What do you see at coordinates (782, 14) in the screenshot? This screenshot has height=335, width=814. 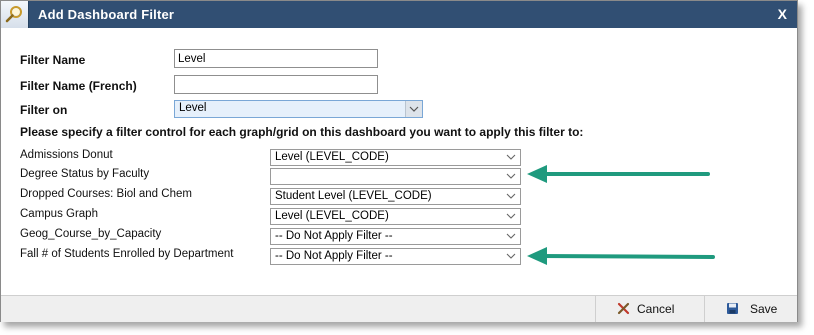 I see `close-button: X` at bounding box center [782, 14].